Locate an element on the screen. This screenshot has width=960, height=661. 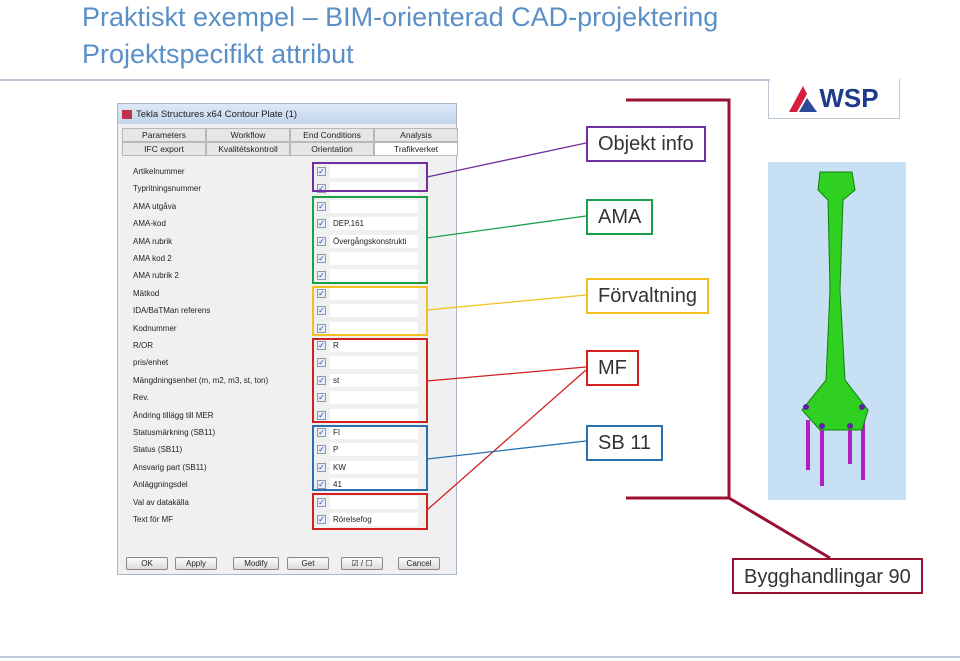
line-ama is located at coordinates (506, 227).